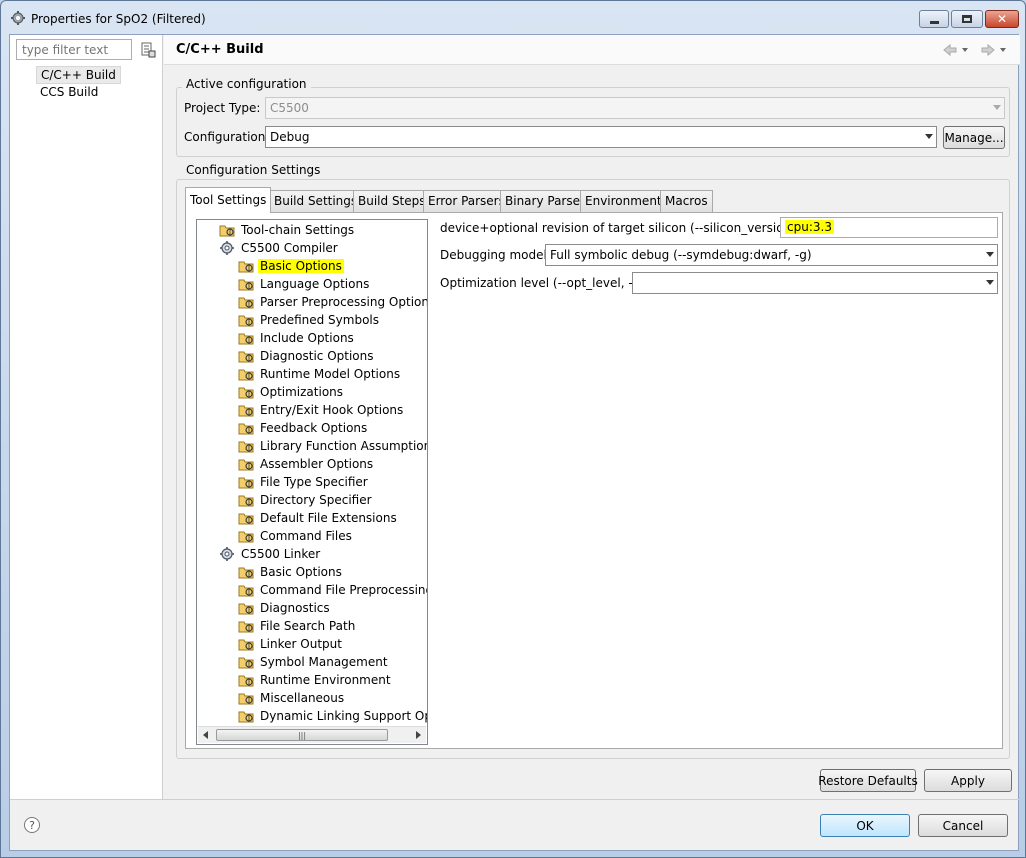  I want to click on tree-item-label: File Search Path, so click(308, 626).